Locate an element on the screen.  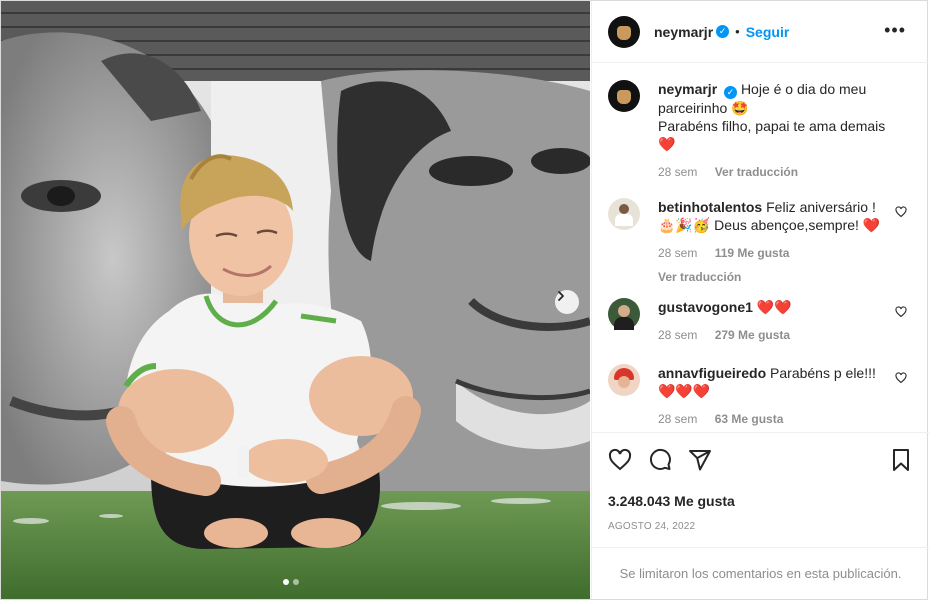
comment-username: gustavogone1 is located at coordinates (705, 307).